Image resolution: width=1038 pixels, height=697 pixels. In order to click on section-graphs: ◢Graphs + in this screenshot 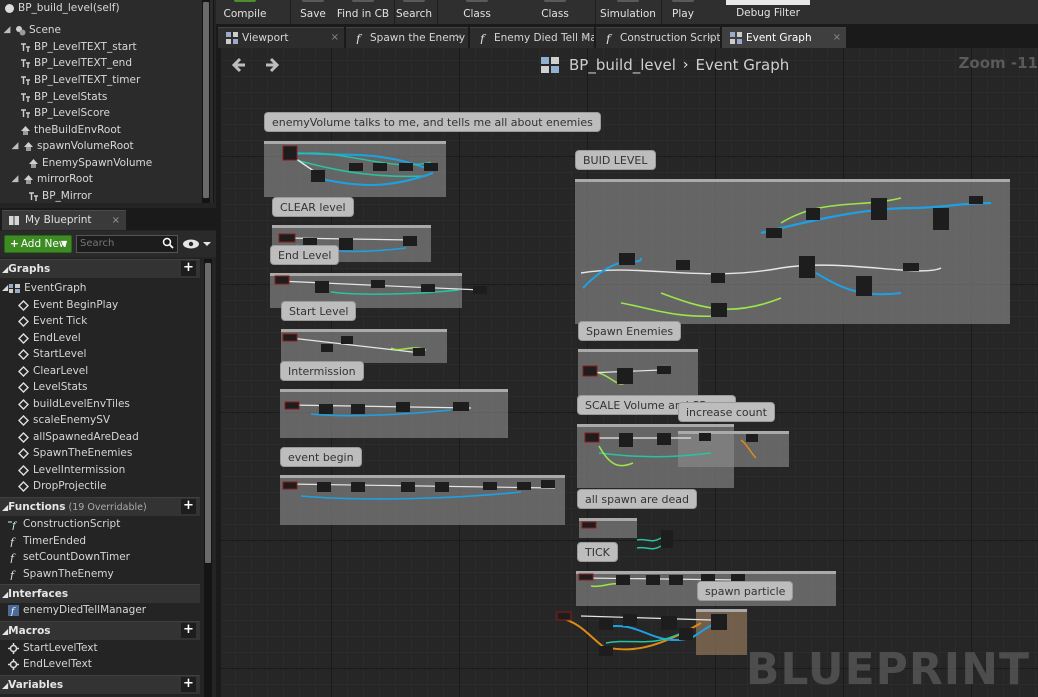, I will do `click(100, 268)`.